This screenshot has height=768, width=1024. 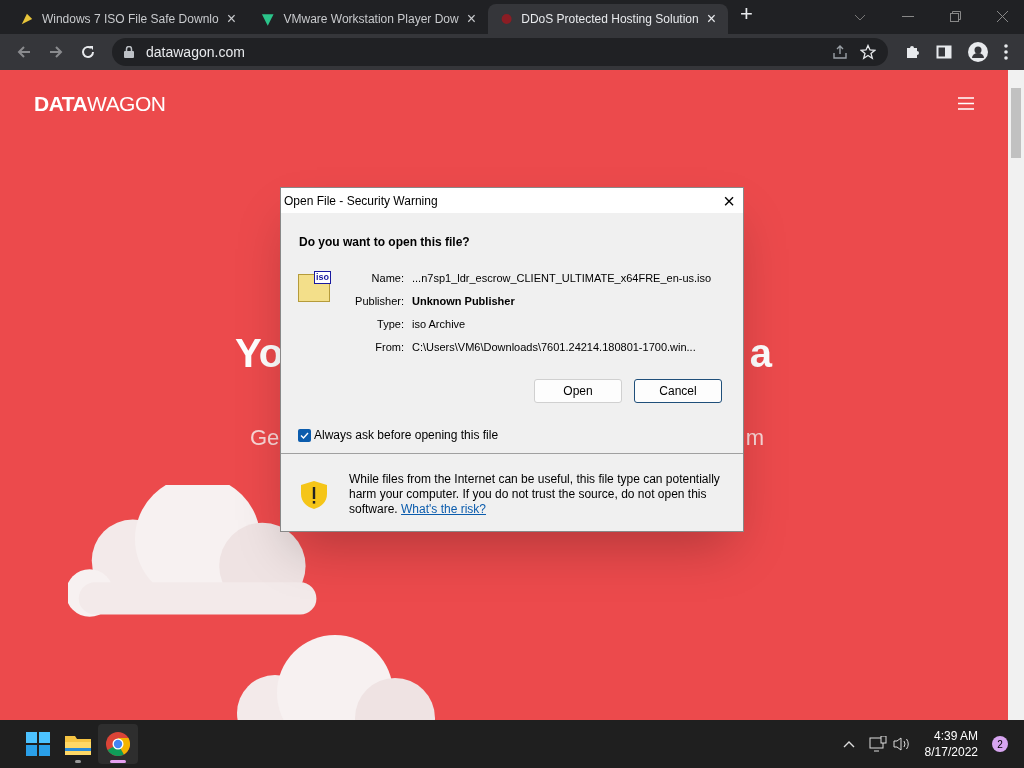 What do you see at coordinates (390, 324) in the screenshot?
I see `field-label: Type:` at bounding box center [390, 324].